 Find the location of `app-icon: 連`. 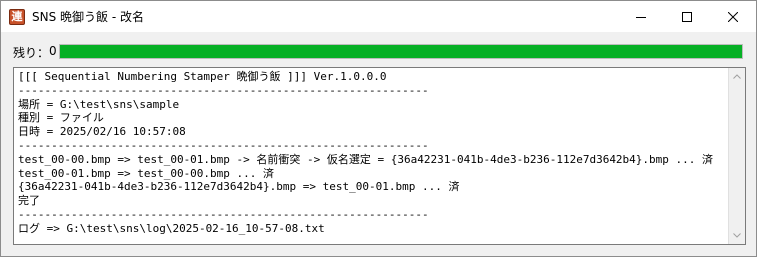

app-icon: 連 is located at coordinates (17, 16).